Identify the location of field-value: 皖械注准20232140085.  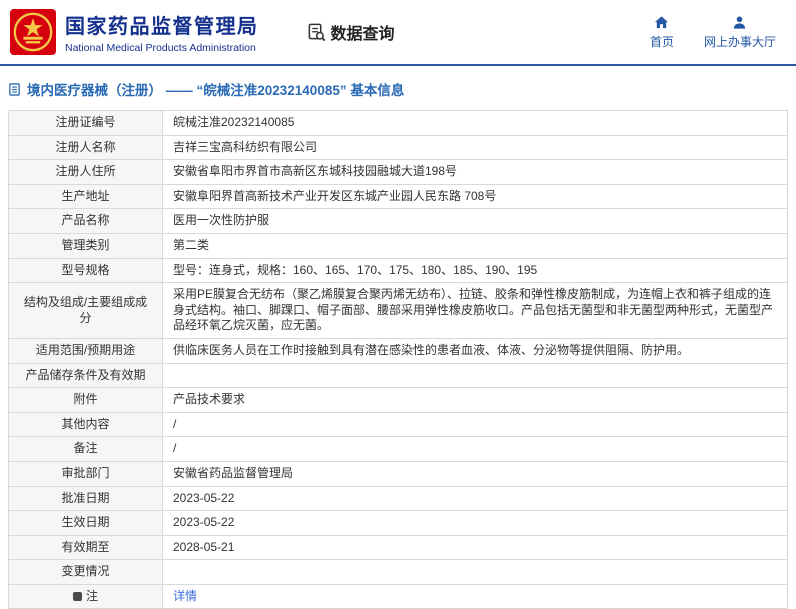
(475, 123).